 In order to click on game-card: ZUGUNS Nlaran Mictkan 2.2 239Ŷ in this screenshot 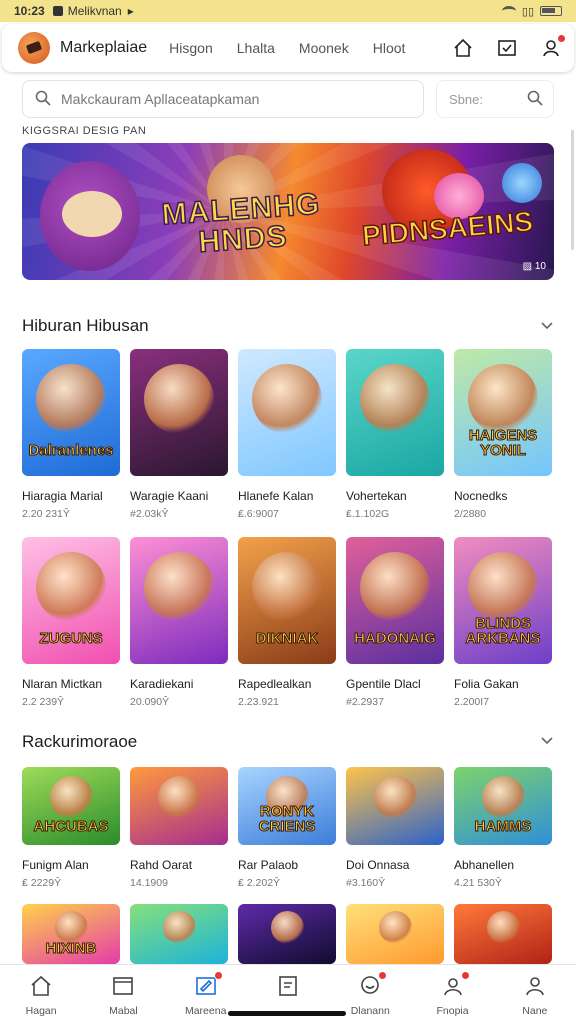, I will do `click(71, 622)`.